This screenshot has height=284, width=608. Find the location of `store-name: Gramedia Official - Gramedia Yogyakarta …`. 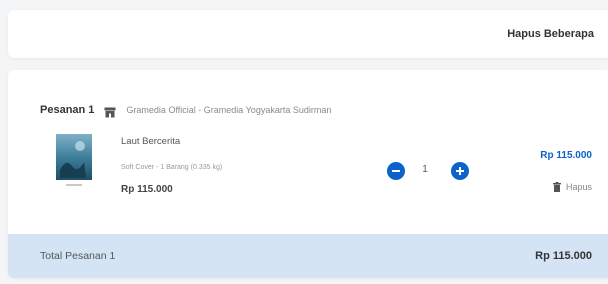

store-name: Gramedia Official - Gramedia Yogyakarta … is located at coordinates (228, 110).